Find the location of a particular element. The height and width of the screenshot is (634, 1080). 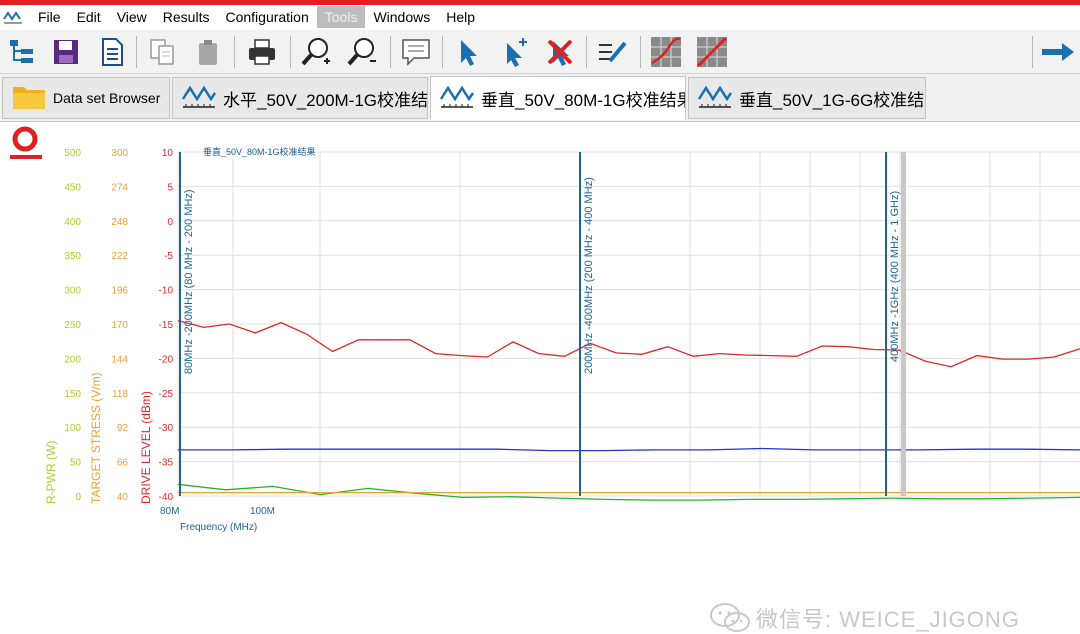

tab-vertical-1g-6g: 垂直_50V_1G-6G校准结果 is located at coordinates (807, 98).